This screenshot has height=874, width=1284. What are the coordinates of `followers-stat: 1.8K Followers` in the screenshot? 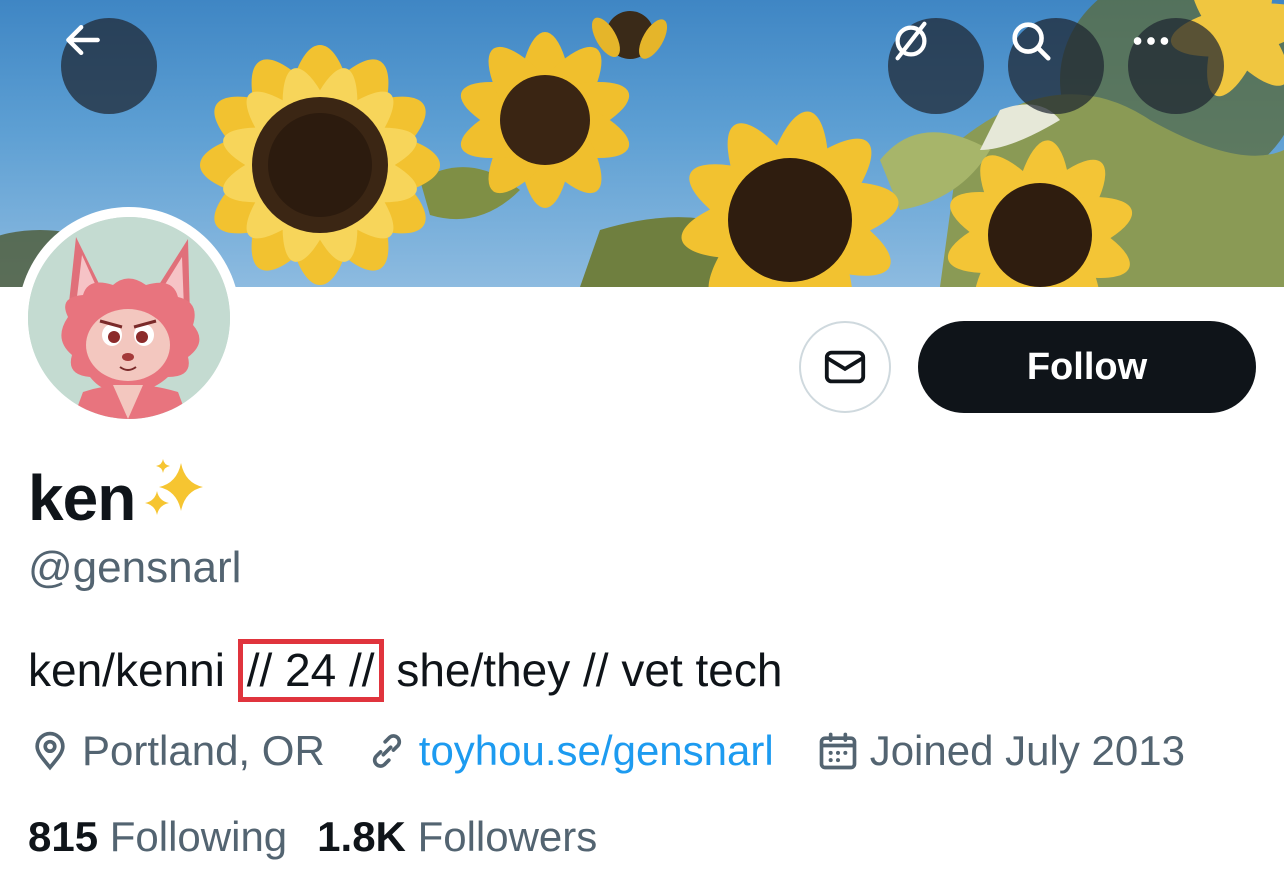 It's located at (457, 837).